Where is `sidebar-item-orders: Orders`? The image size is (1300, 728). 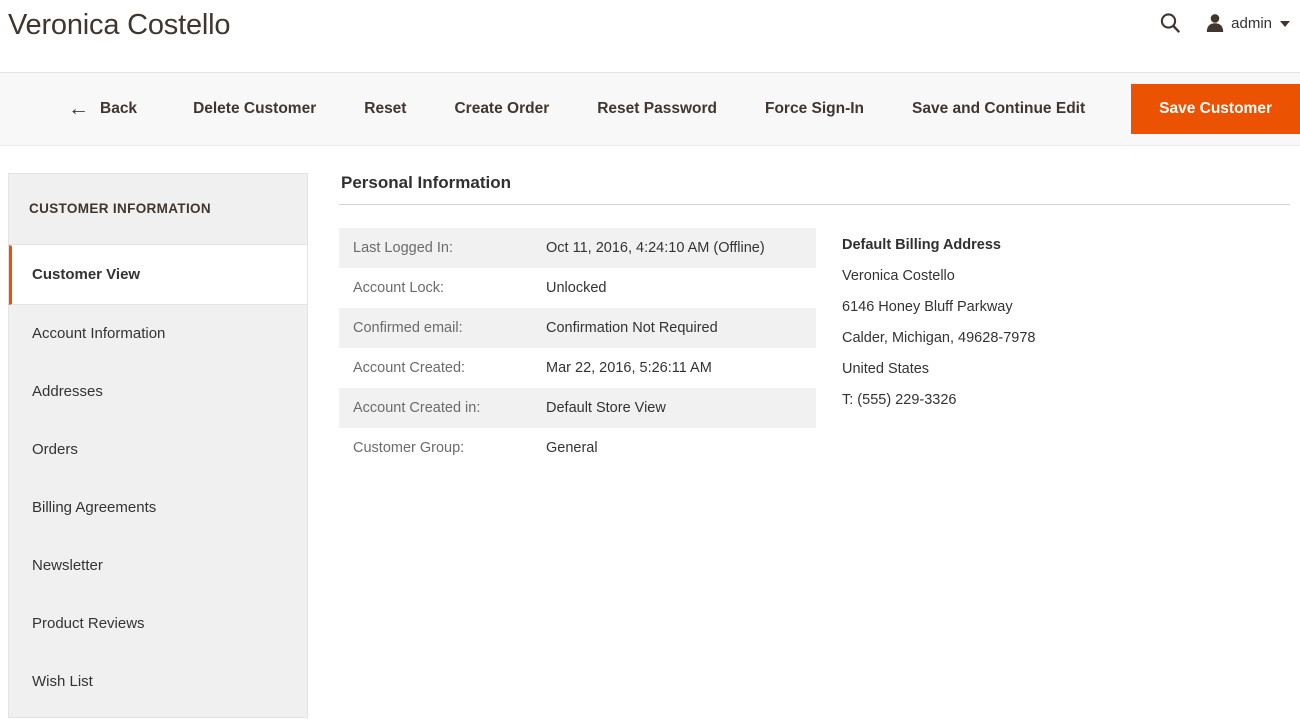 sidebar-item-orders: Orders is located at coordinates (158, 450).